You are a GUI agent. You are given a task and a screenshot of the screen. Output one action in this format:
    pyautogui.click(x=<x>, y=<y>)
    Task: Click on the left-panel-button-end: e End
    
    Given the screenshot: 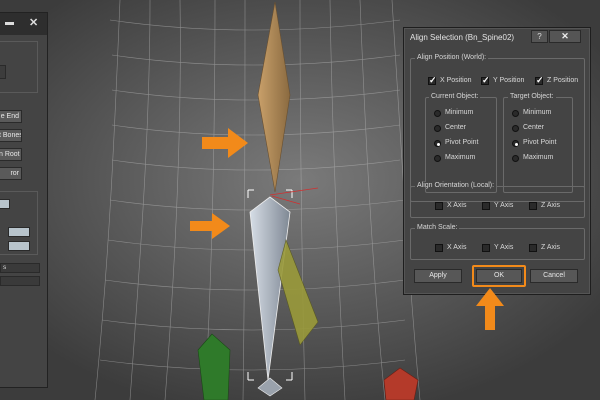 What is the action you would take?
    pyautogui.click(x=11, y=116)
    